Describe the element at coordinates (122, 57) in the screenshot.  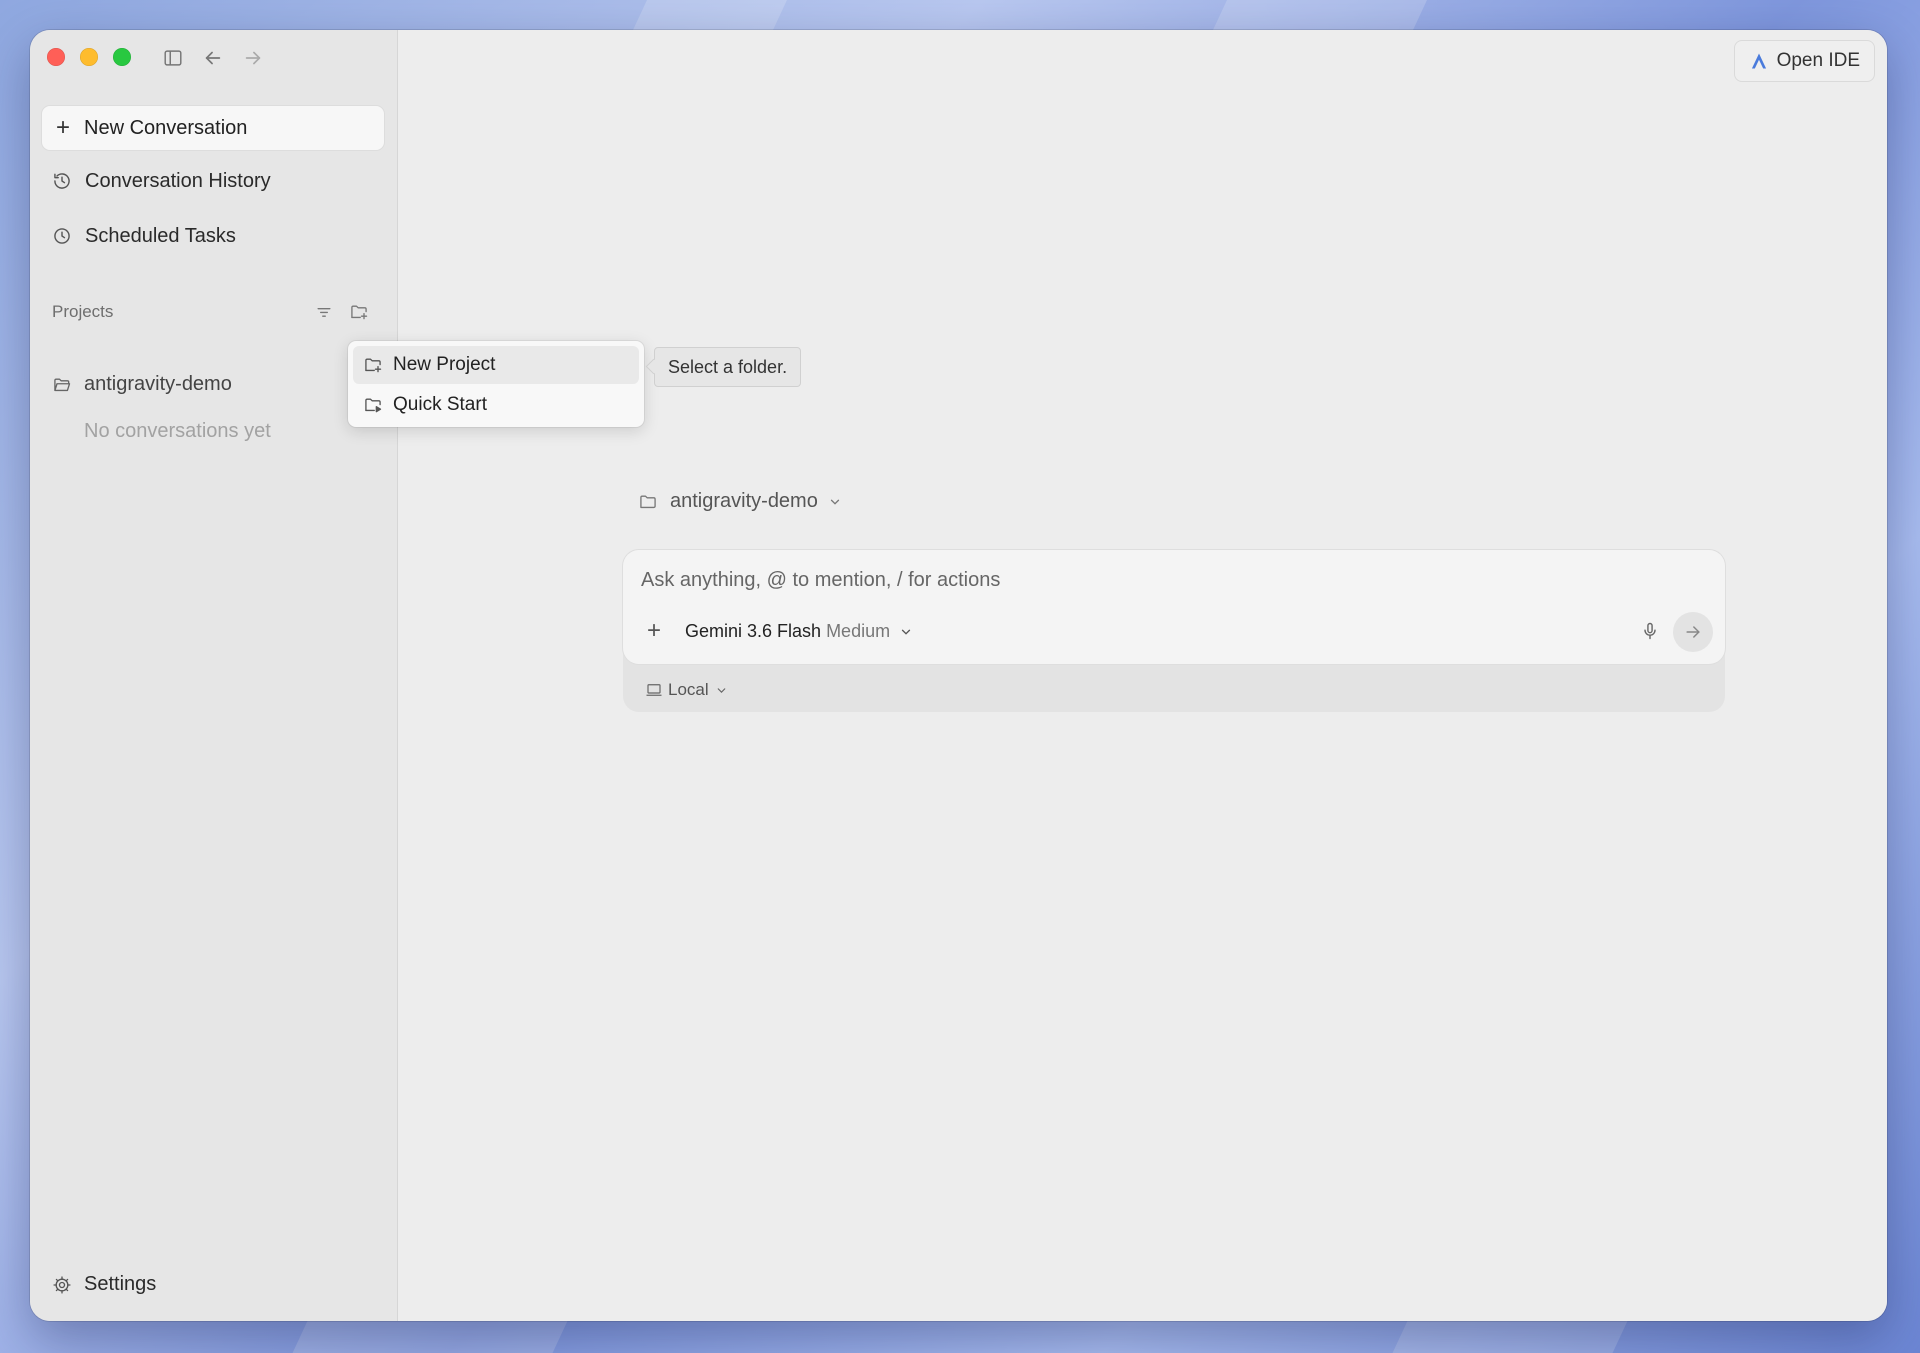
I see `maximize-window-button` at that location.